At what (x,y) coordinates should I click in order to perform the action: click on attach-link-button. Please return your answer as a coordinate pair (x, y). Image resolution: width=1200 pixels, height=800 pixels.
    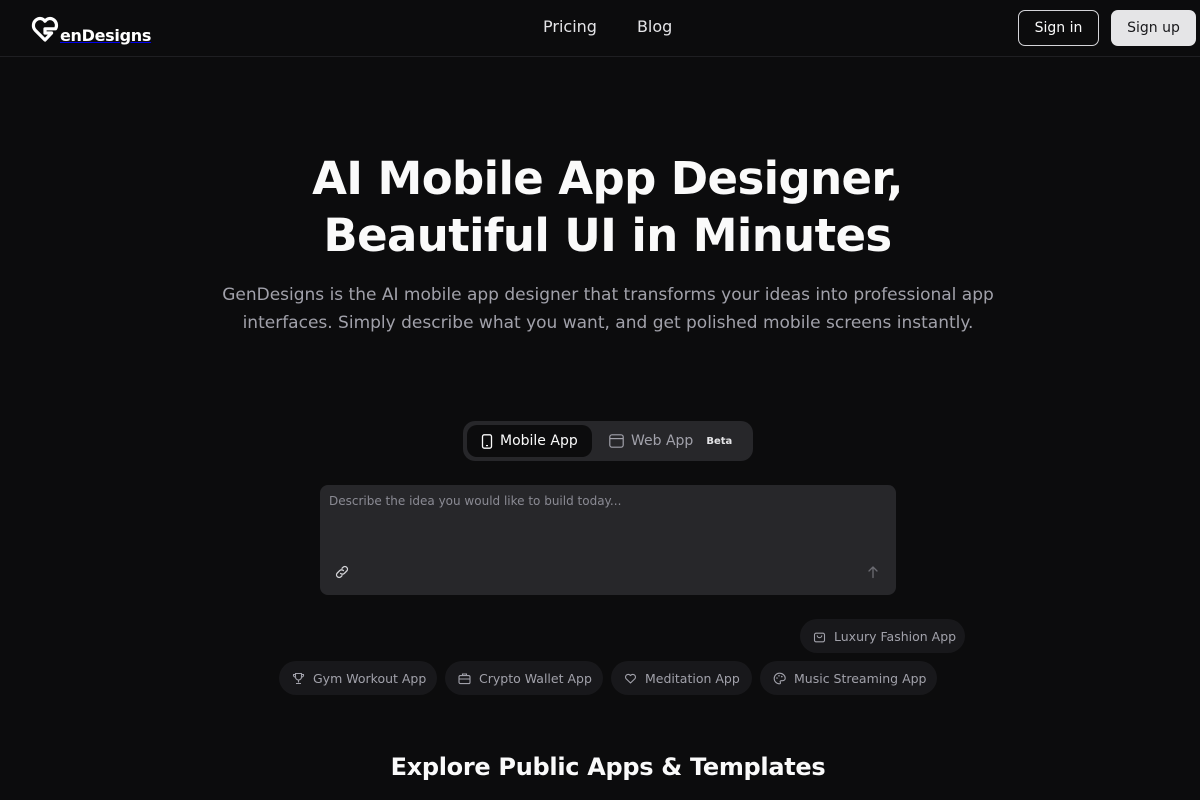
    Looking at the image, I should click on (342, 572).